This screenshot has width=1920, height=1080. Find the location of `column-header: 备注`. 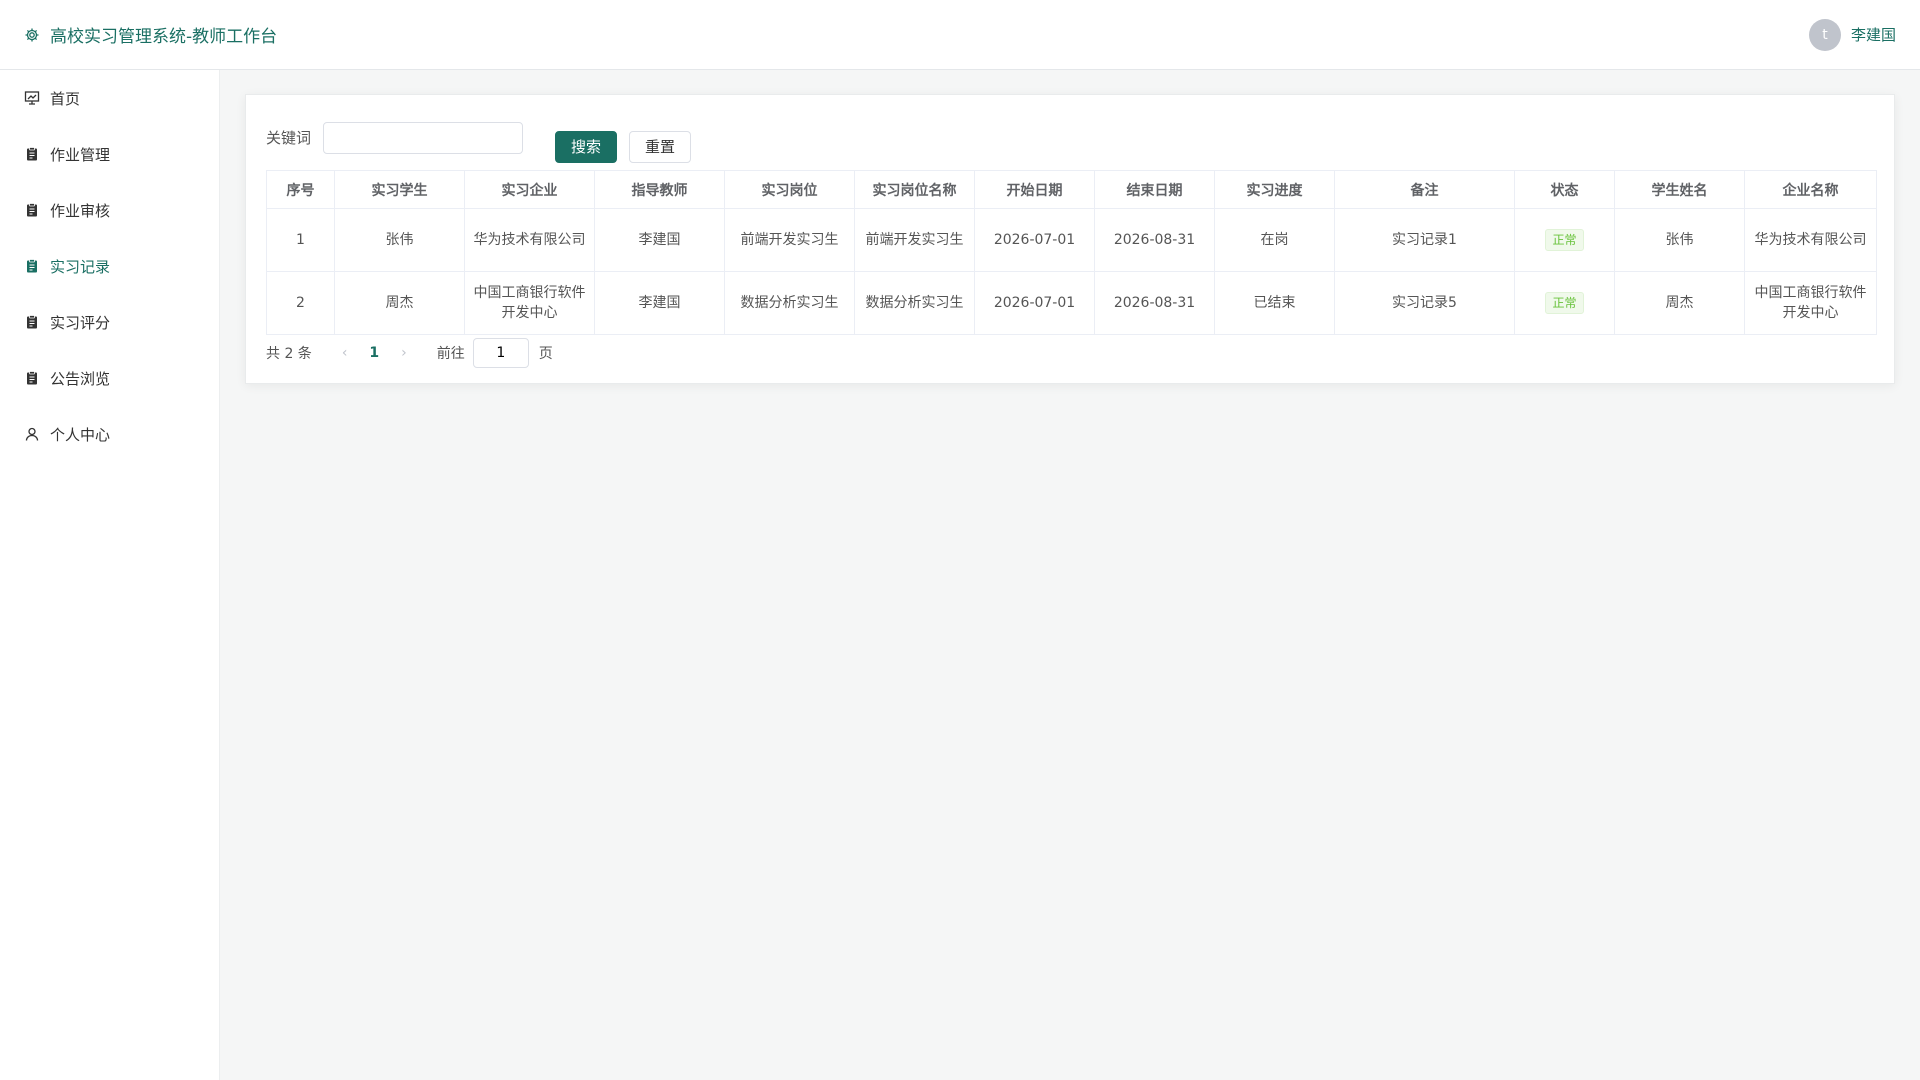

column-header: 备注 is located at coordinates (1424, 189).